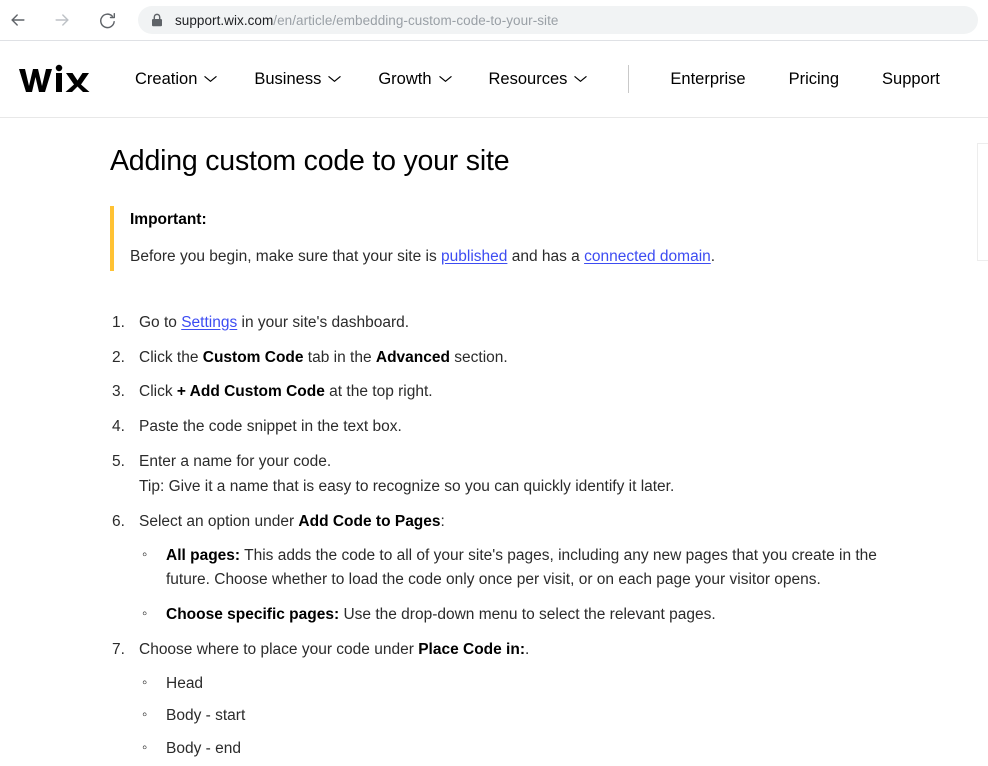 The height and width of the screenshot is (766, 988). What do you see at coordinates (279, 650) in the screenshot?
I see `step-7-text: Choose where to place your code under` at bounding box center [279, 650].